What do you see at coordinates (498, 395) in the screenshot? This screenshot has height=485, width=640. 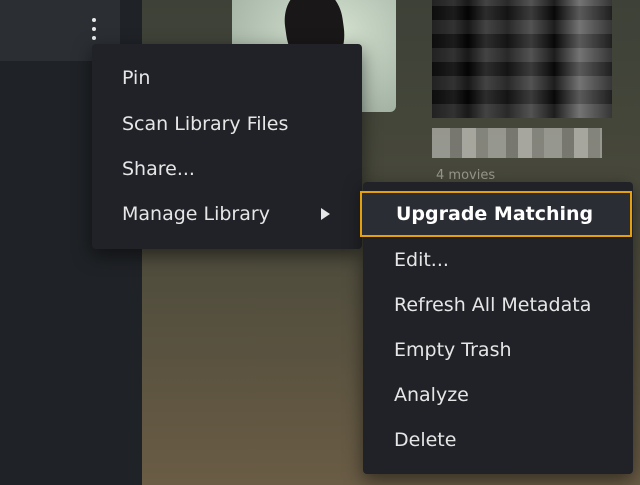 I see `submenu-item-analyze: Analyze` at bounding box center [498, 395].